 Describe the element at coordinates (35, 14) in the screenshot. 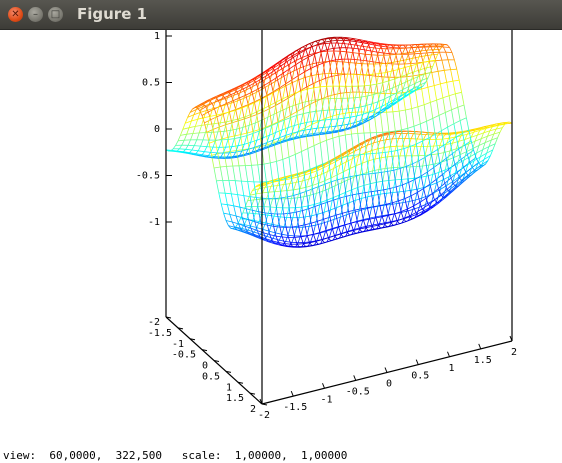

I see `minimize-icon: –` at that location.